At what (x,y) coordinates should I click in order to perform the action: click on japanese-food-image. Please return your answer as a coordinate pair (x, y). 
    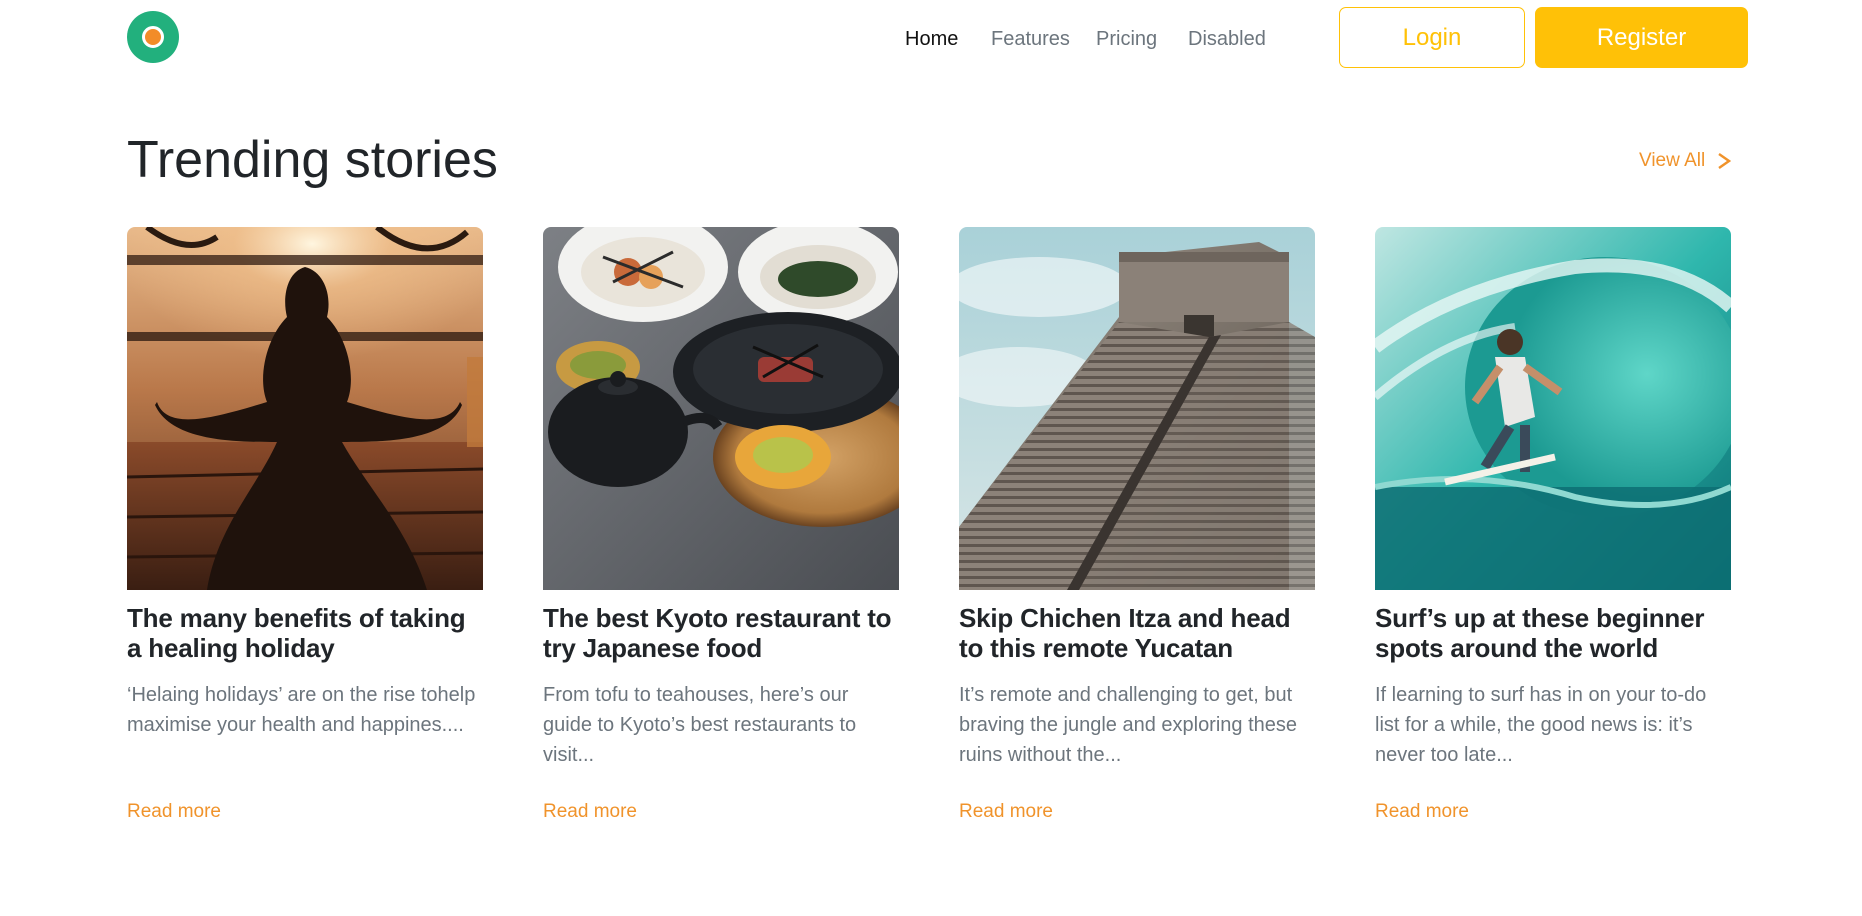
    Looking at the image, I should click on (721, 408).